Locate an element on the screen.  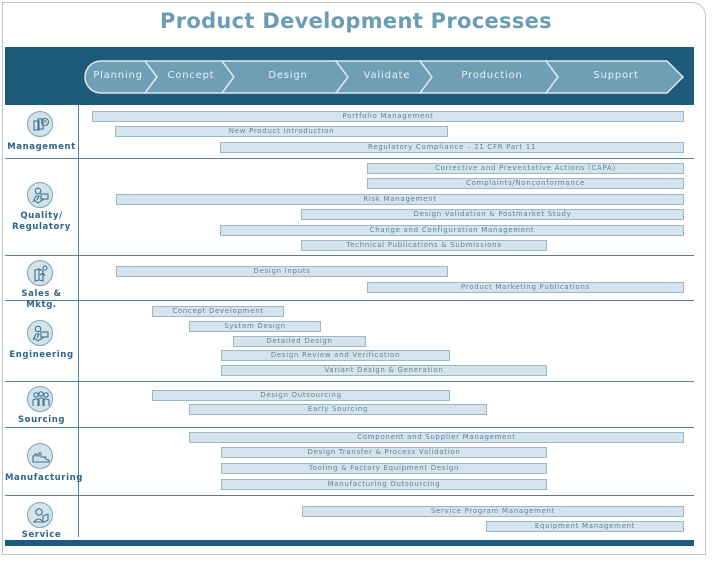
phase-label-concept: Concept is located at coordinates (191, 75).